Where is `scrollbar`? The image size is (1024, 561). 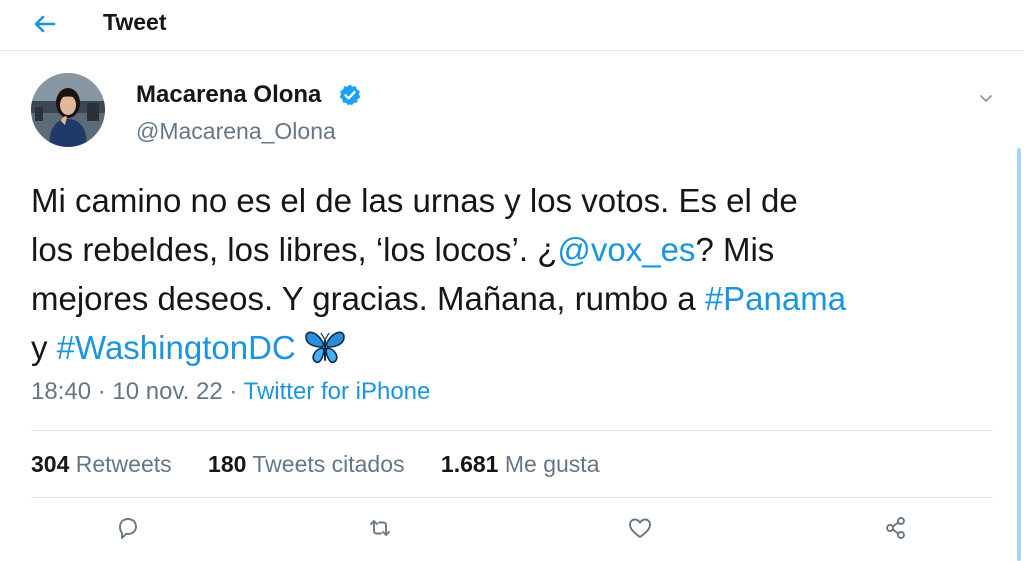
scrollbar is located at coordinates (1019, 354).